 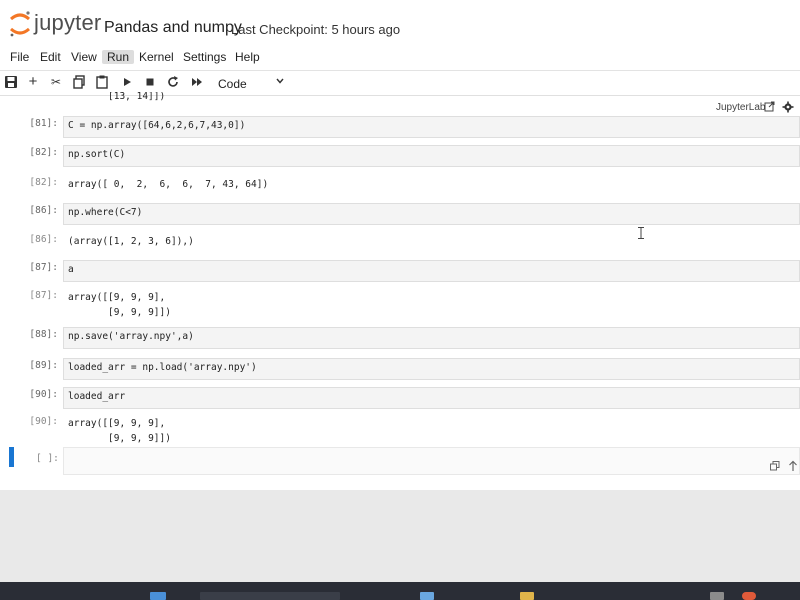 What do you see at coordinates (97, 154) in the screenshot?
I see `code-text: np.sort(C)` at bounding box center [97, 154].